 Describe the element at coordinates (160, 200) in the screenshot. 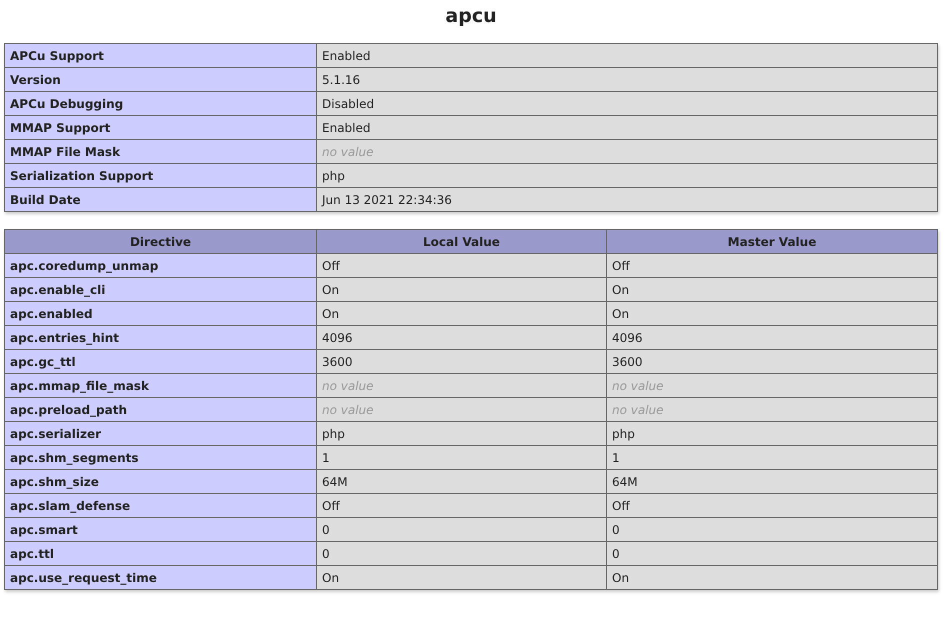

I see `setting-label: Build Date` at that location.